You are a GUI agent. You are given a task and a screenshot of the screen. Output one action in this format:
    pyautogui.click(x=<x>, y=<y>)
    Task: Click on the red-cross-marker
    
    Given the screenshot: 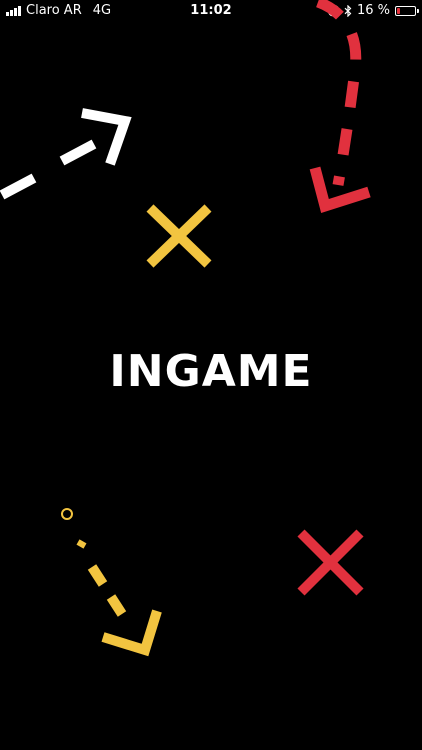 What is the action you would take?
    pyautogui.click(x=330, y=562)
    